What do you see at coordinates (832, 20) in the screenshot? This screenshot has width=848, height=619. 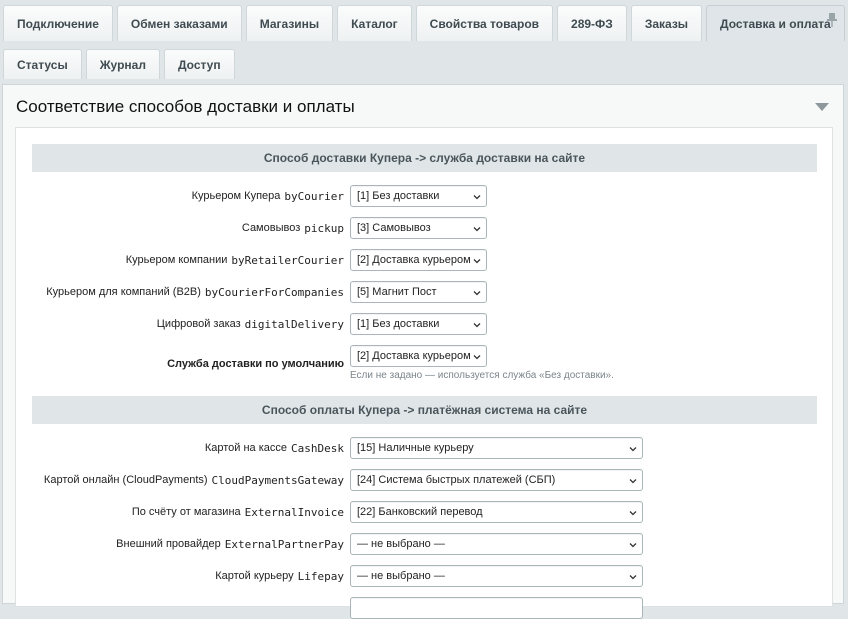 I see `pin-icon` at bounding box center [832, 20].